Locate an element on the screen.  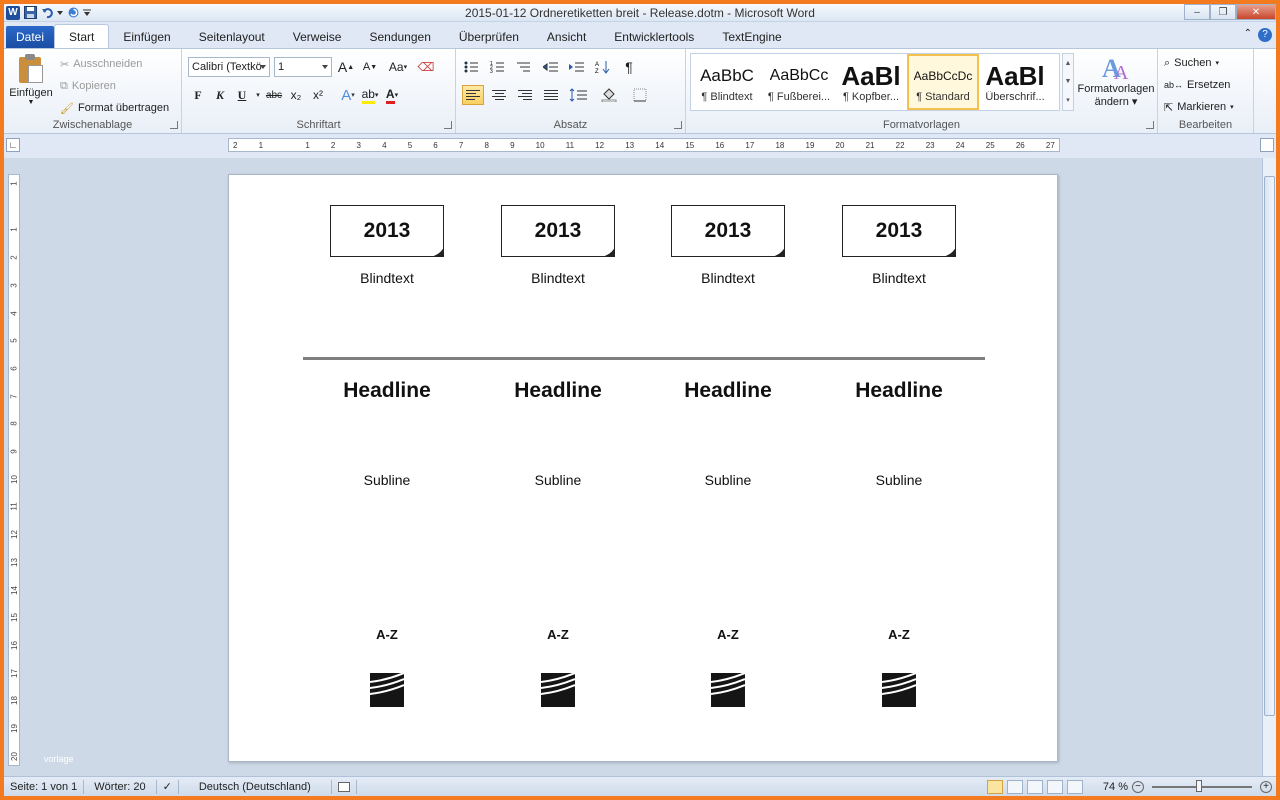
align-left-button is located at coordinates (473, 95).